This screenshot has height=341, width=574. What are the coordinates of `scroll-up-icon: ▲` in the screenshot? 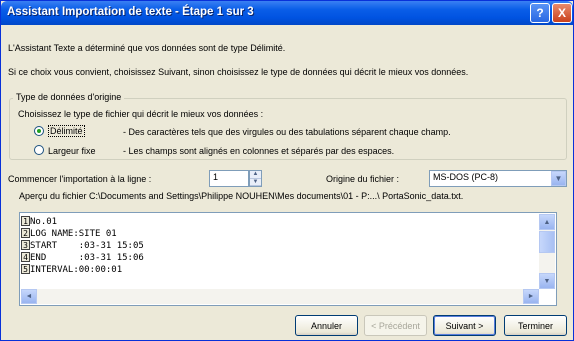 It's located at (547, 222).